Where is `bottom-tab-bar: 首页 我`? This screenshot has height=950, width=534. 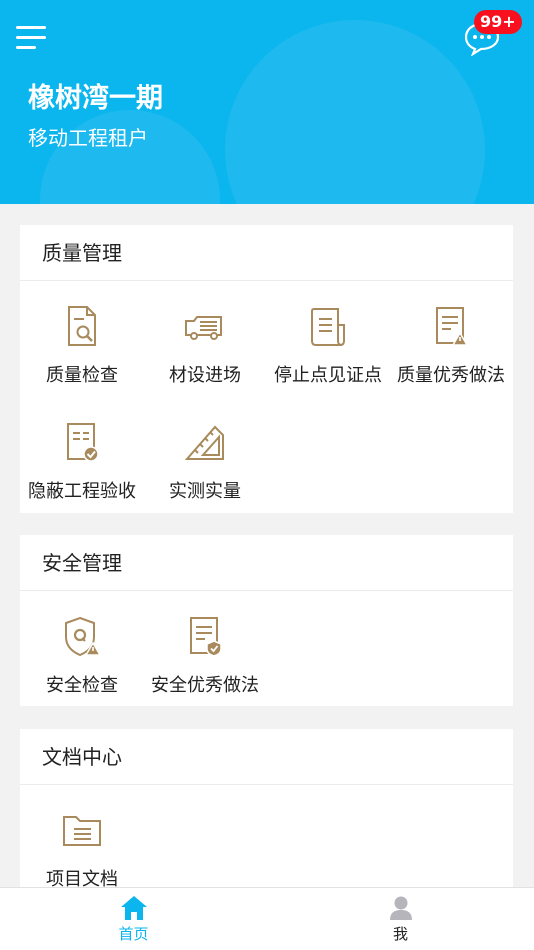 bottom-tab-bar: 首页 我 is located at coordinates (267, 918).